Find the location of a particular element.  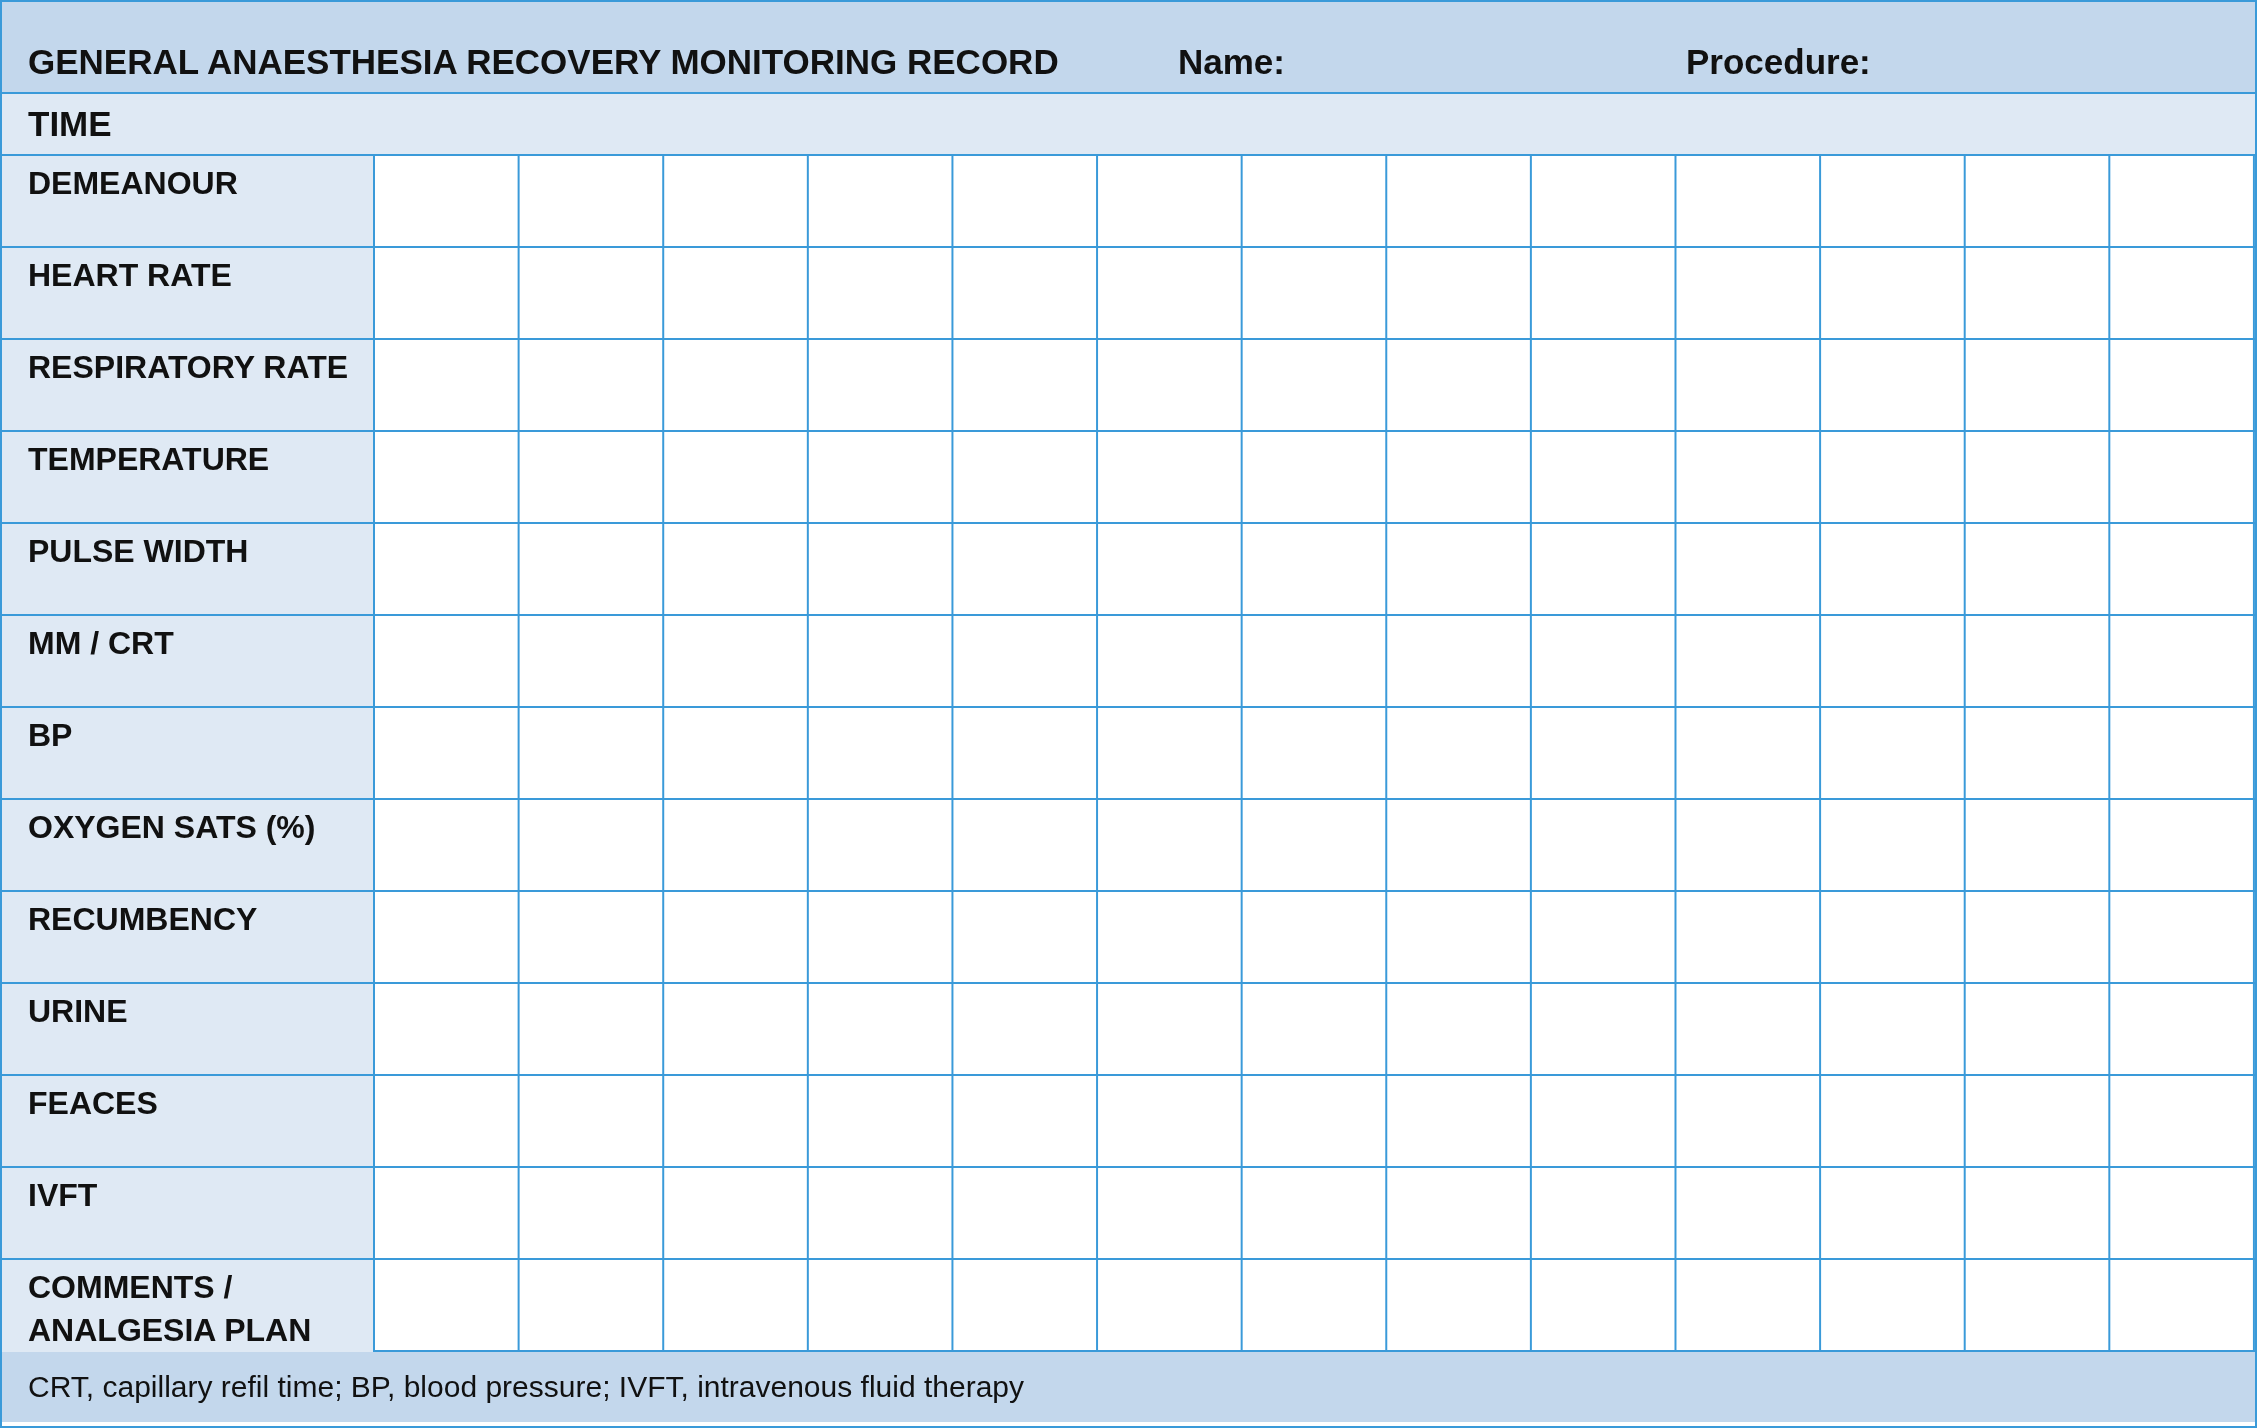

row-label: RECUMBENCY is located at coordinates (143, 919).